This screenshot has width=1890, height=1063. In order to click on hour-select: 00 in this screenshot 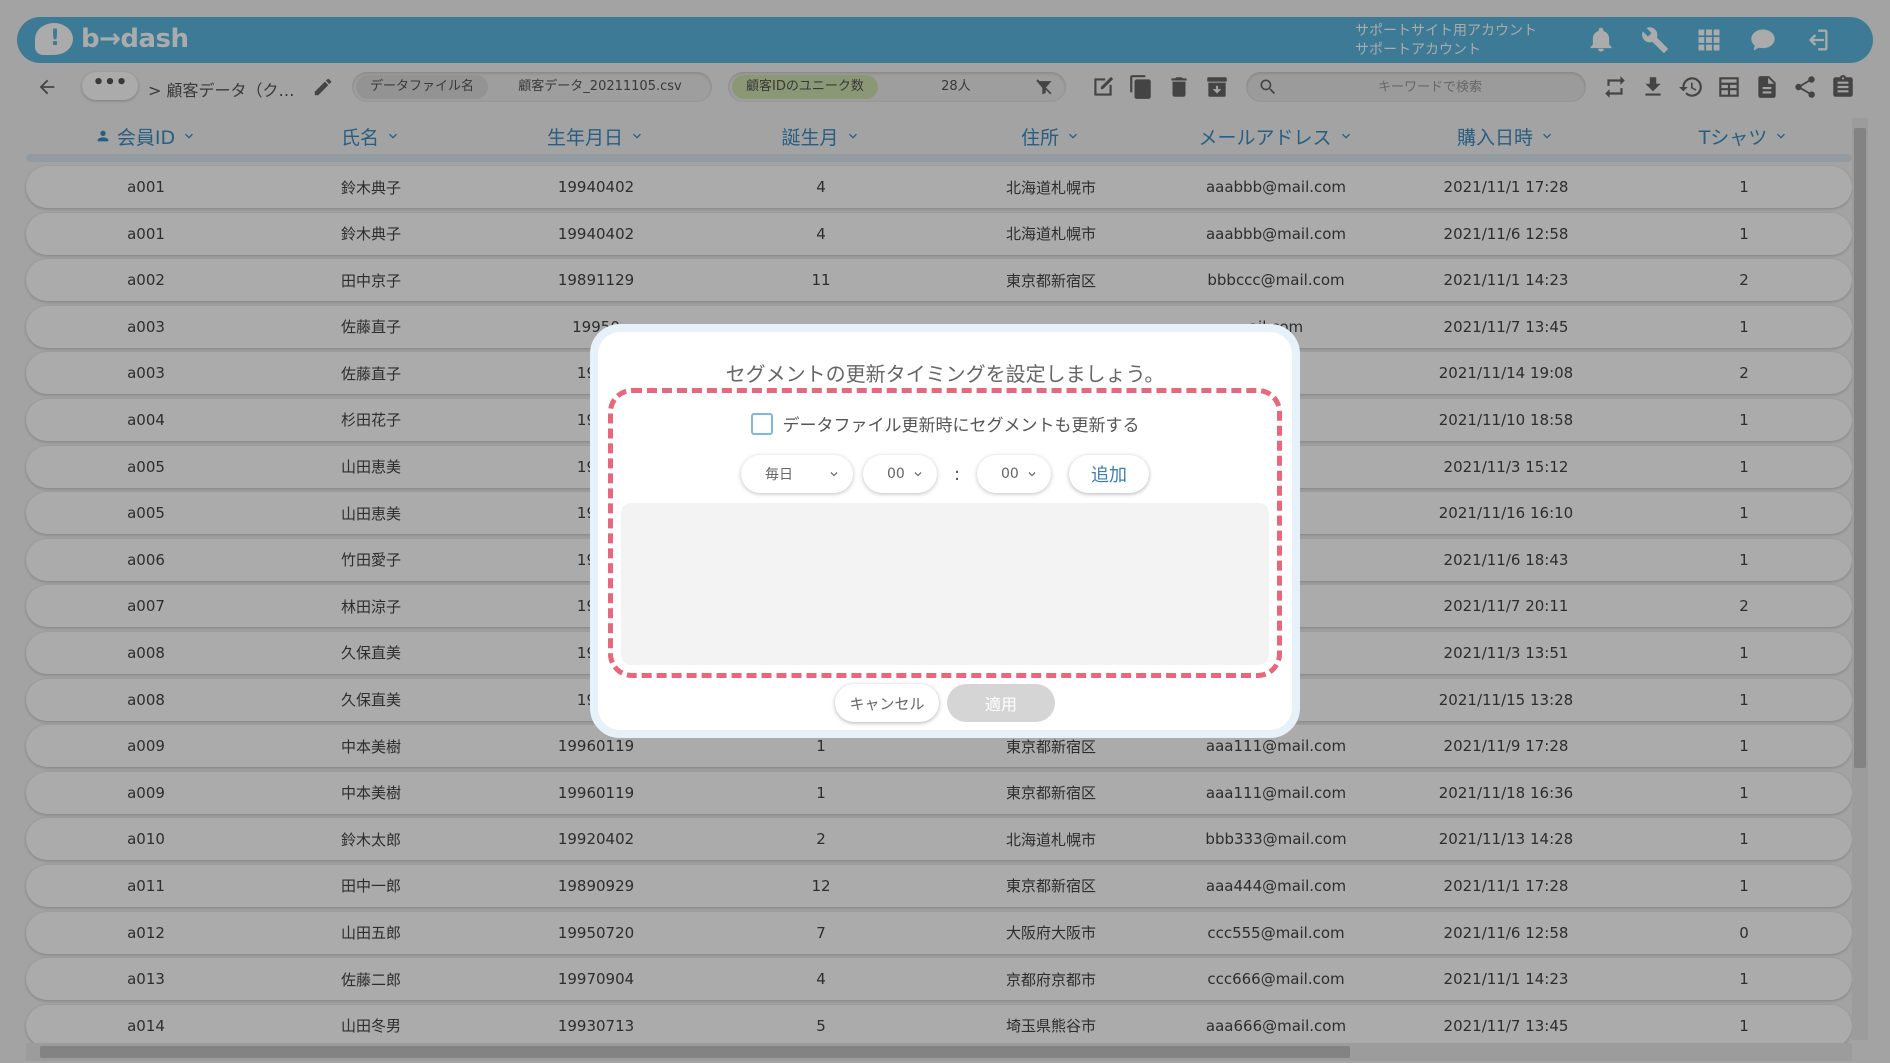, I will do `click(900, 474)`.